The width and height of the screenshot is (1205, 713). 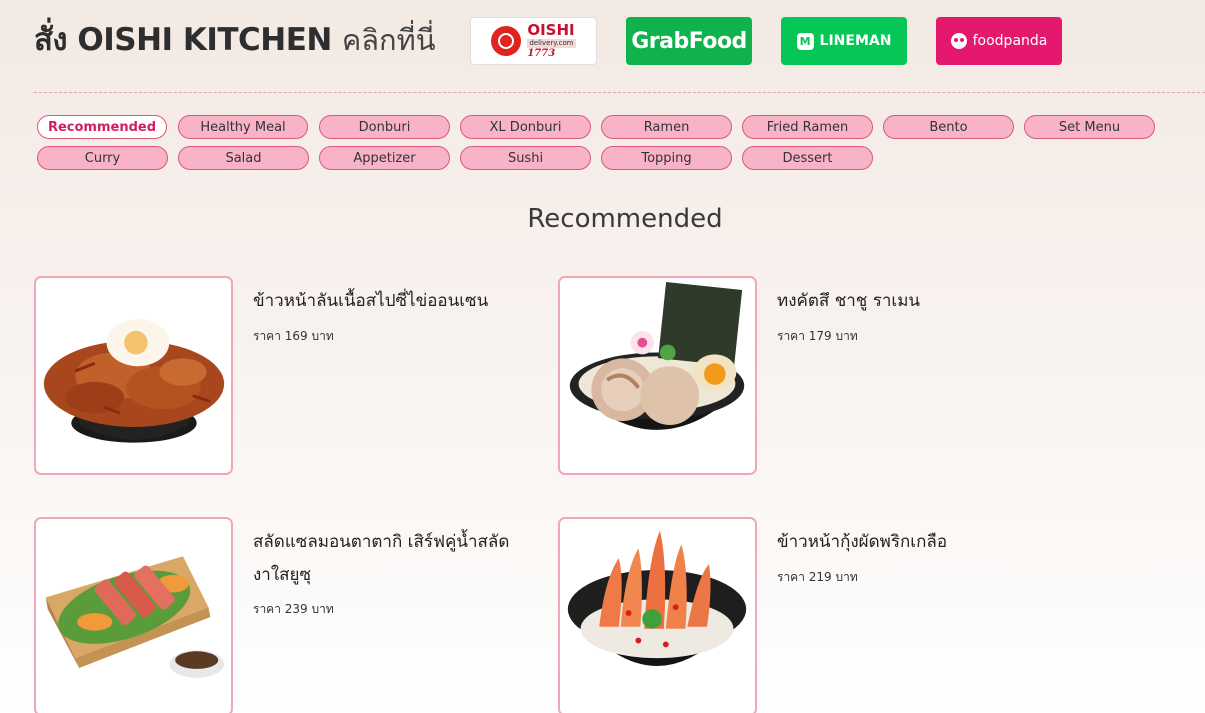 What do you see at coordinates (666, 127) in the screenshot?
I see `category-ramen: Ramen` at bounding box center [666, 127].